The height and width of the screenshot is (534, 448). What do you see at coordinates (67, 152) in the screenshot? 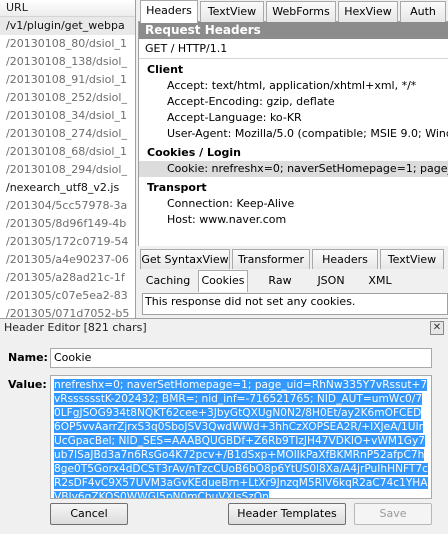
I see `url-list-item: /20130108_68/dsiol_1` at bounding box center [67, 152].